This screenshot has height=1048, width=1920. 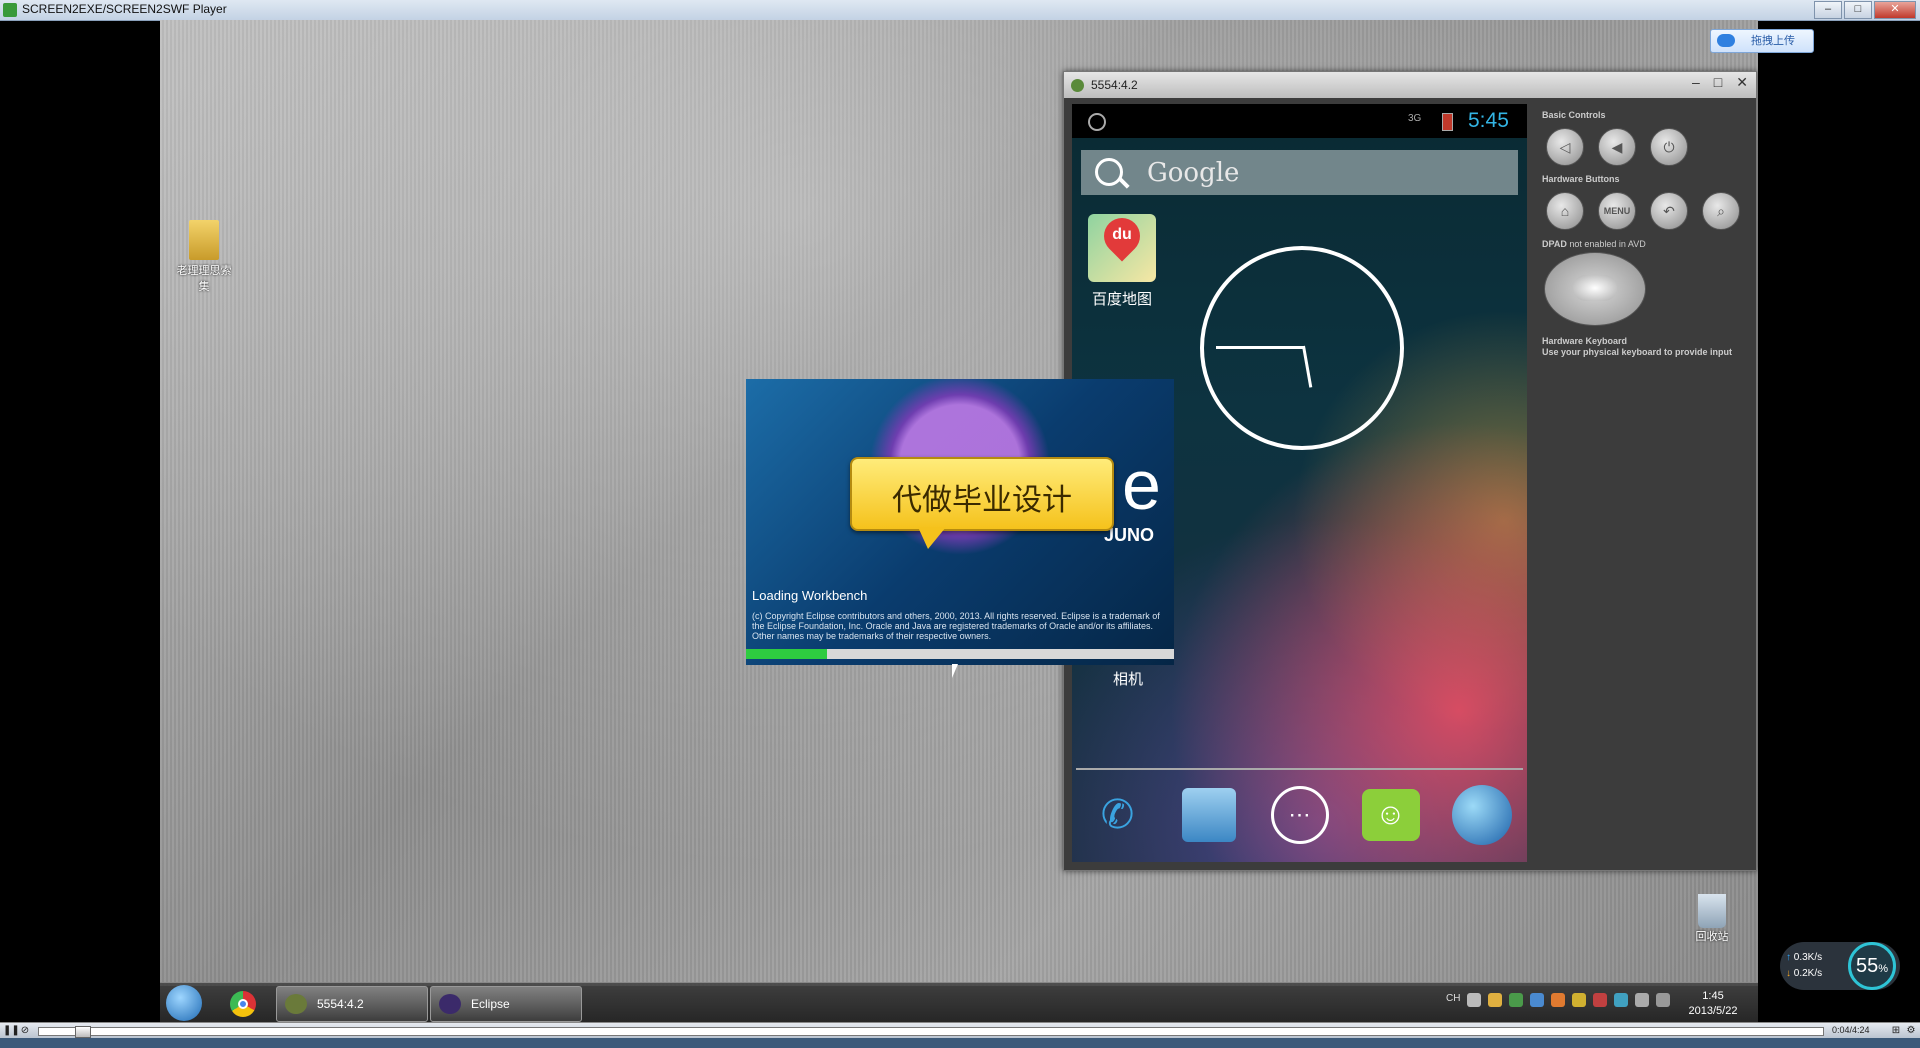 I want to click on drag-upload-label: 拖拽上传, so click(x=1773, y=41).